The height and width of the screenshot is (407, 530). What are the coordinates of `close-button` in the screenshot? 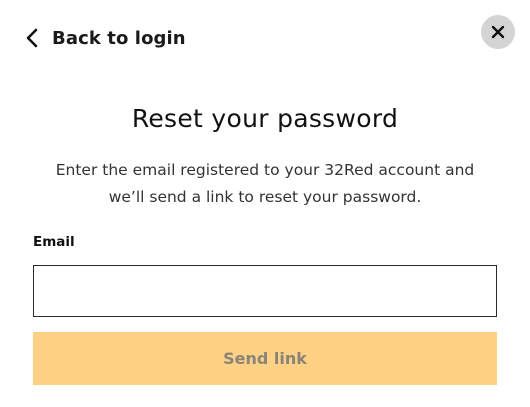 It's located at (498, 32).